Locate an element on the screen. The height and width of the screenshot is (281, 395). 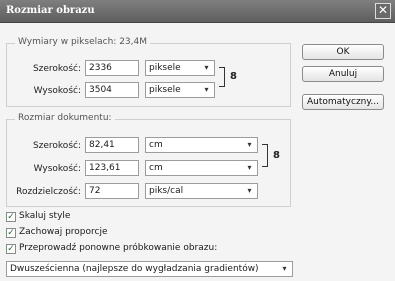
doc-height-label: Wysokość: is located at coordinates (57, 169).